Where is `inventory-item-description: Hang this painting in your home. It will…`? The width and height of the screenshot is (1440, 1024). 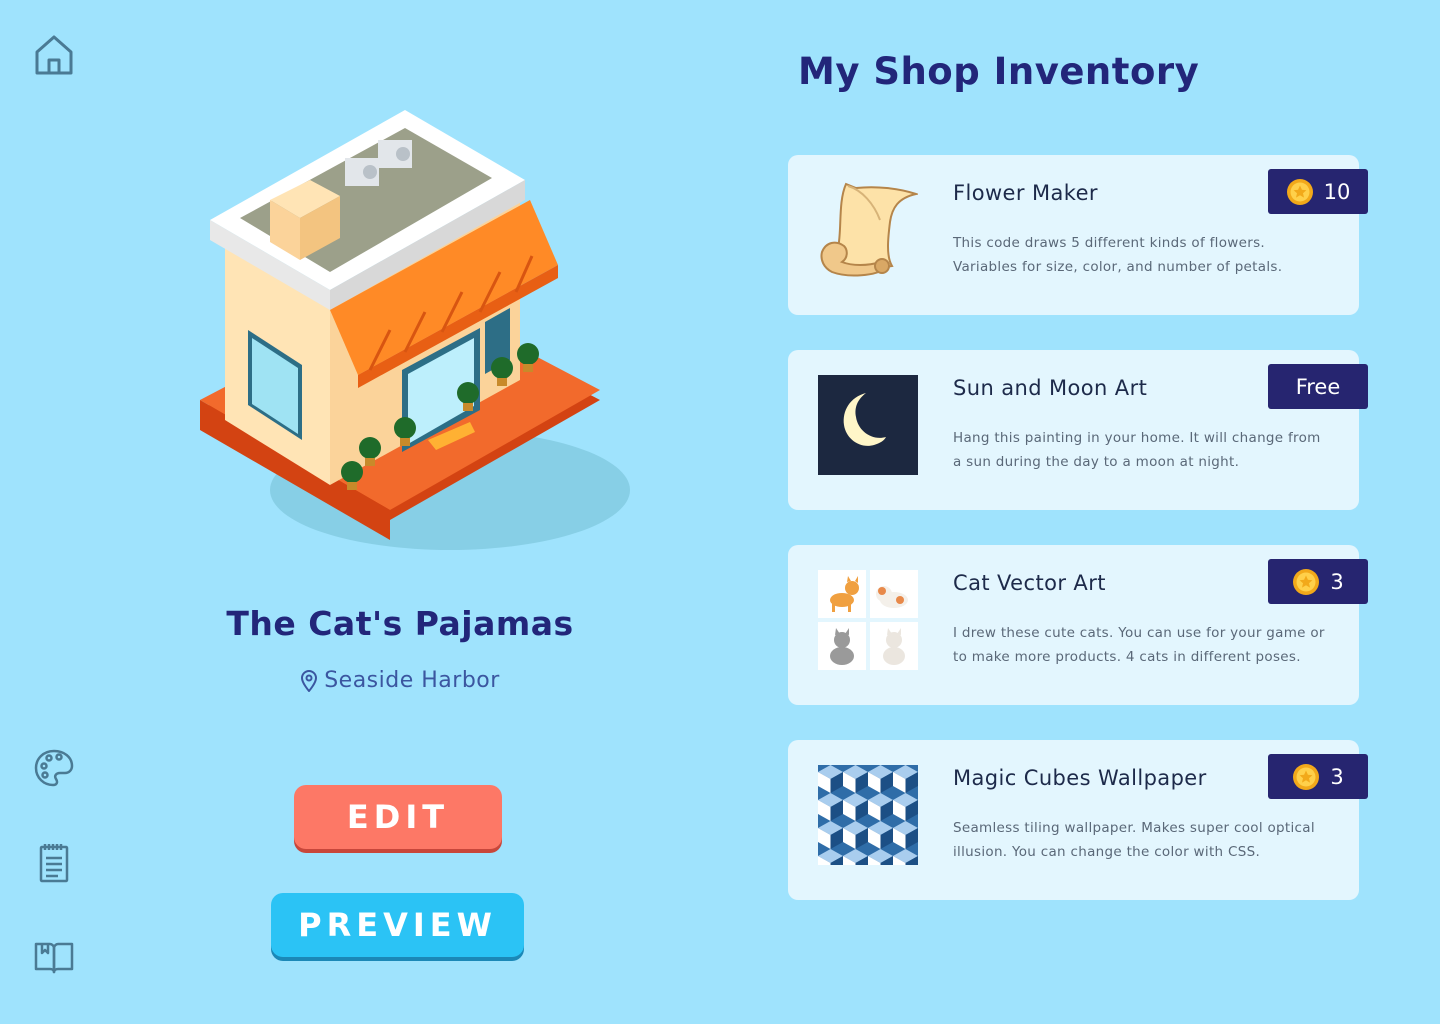
inventory-item-description: Hang this painting in your home. It will… is located at coordinates (1137, 450).